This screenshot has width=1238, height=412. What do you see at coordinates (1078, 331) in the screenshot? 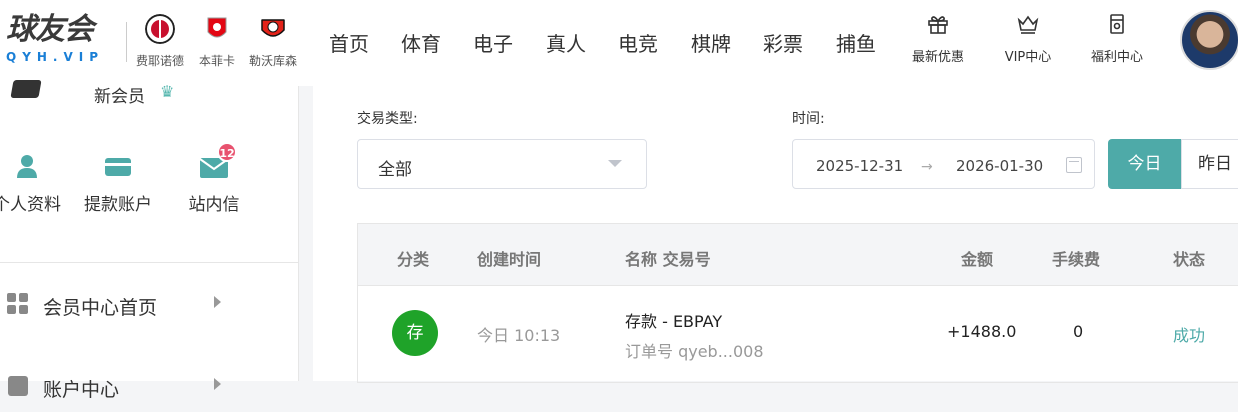
I see `row-fee: 0` at bounding box center [1078, 331].